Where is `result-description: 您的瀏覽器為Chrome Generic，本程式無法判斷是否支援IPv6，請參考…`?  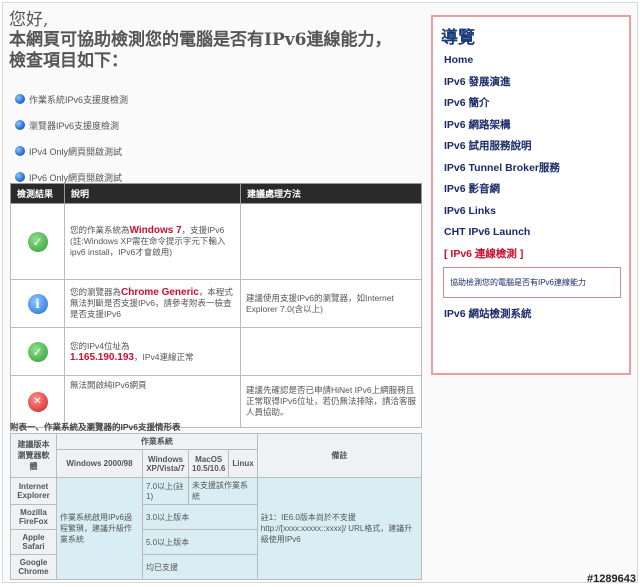
result-description: 您的瀏覽器為Chrome Generic，本程式無法判斷是否支援IPv6，請參考… is located at coordinates (152, 303).